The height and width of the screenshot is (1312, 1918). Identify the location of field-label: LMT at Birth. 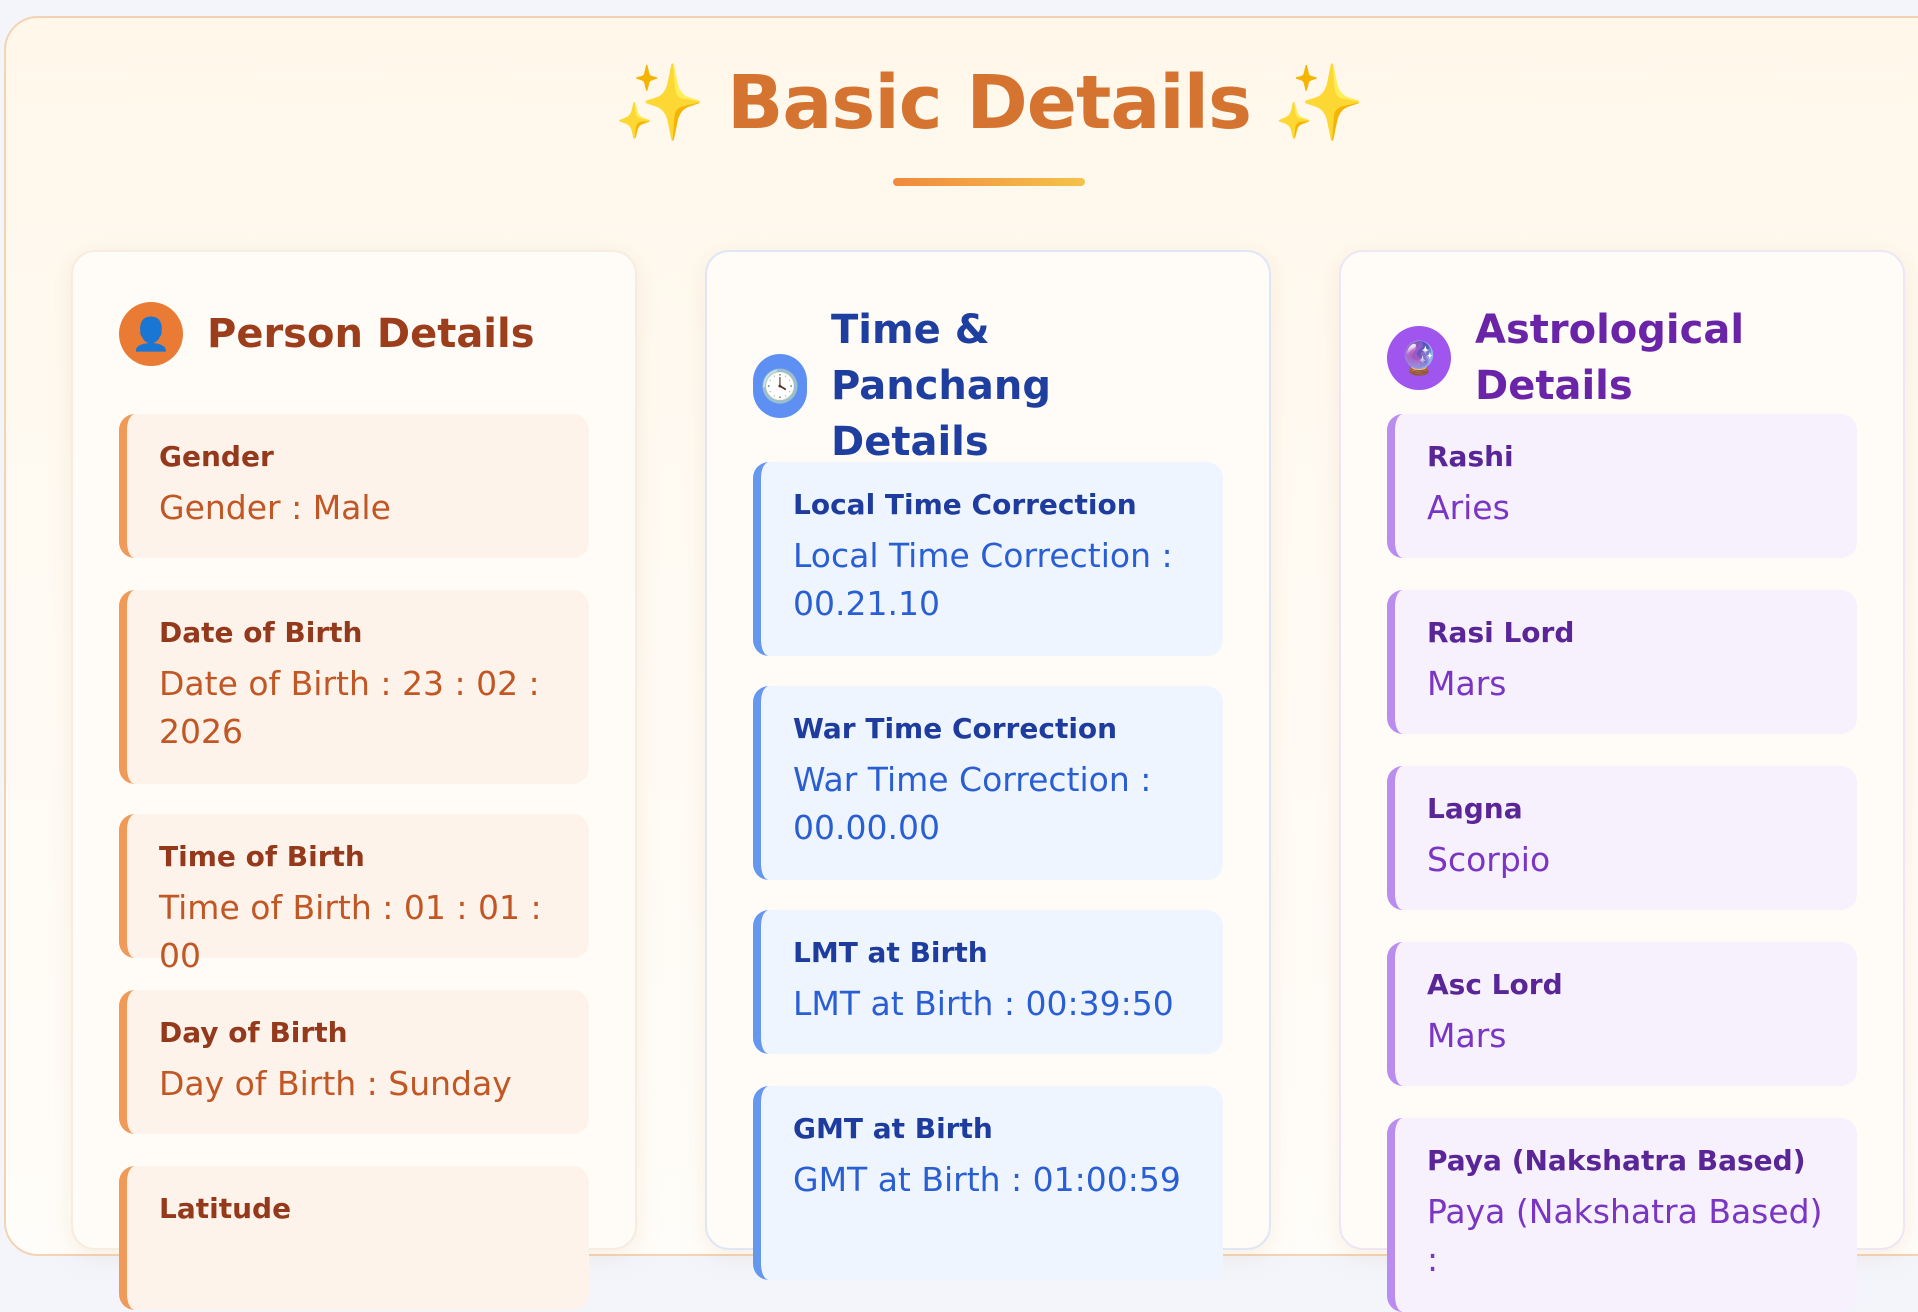
(890, 952).